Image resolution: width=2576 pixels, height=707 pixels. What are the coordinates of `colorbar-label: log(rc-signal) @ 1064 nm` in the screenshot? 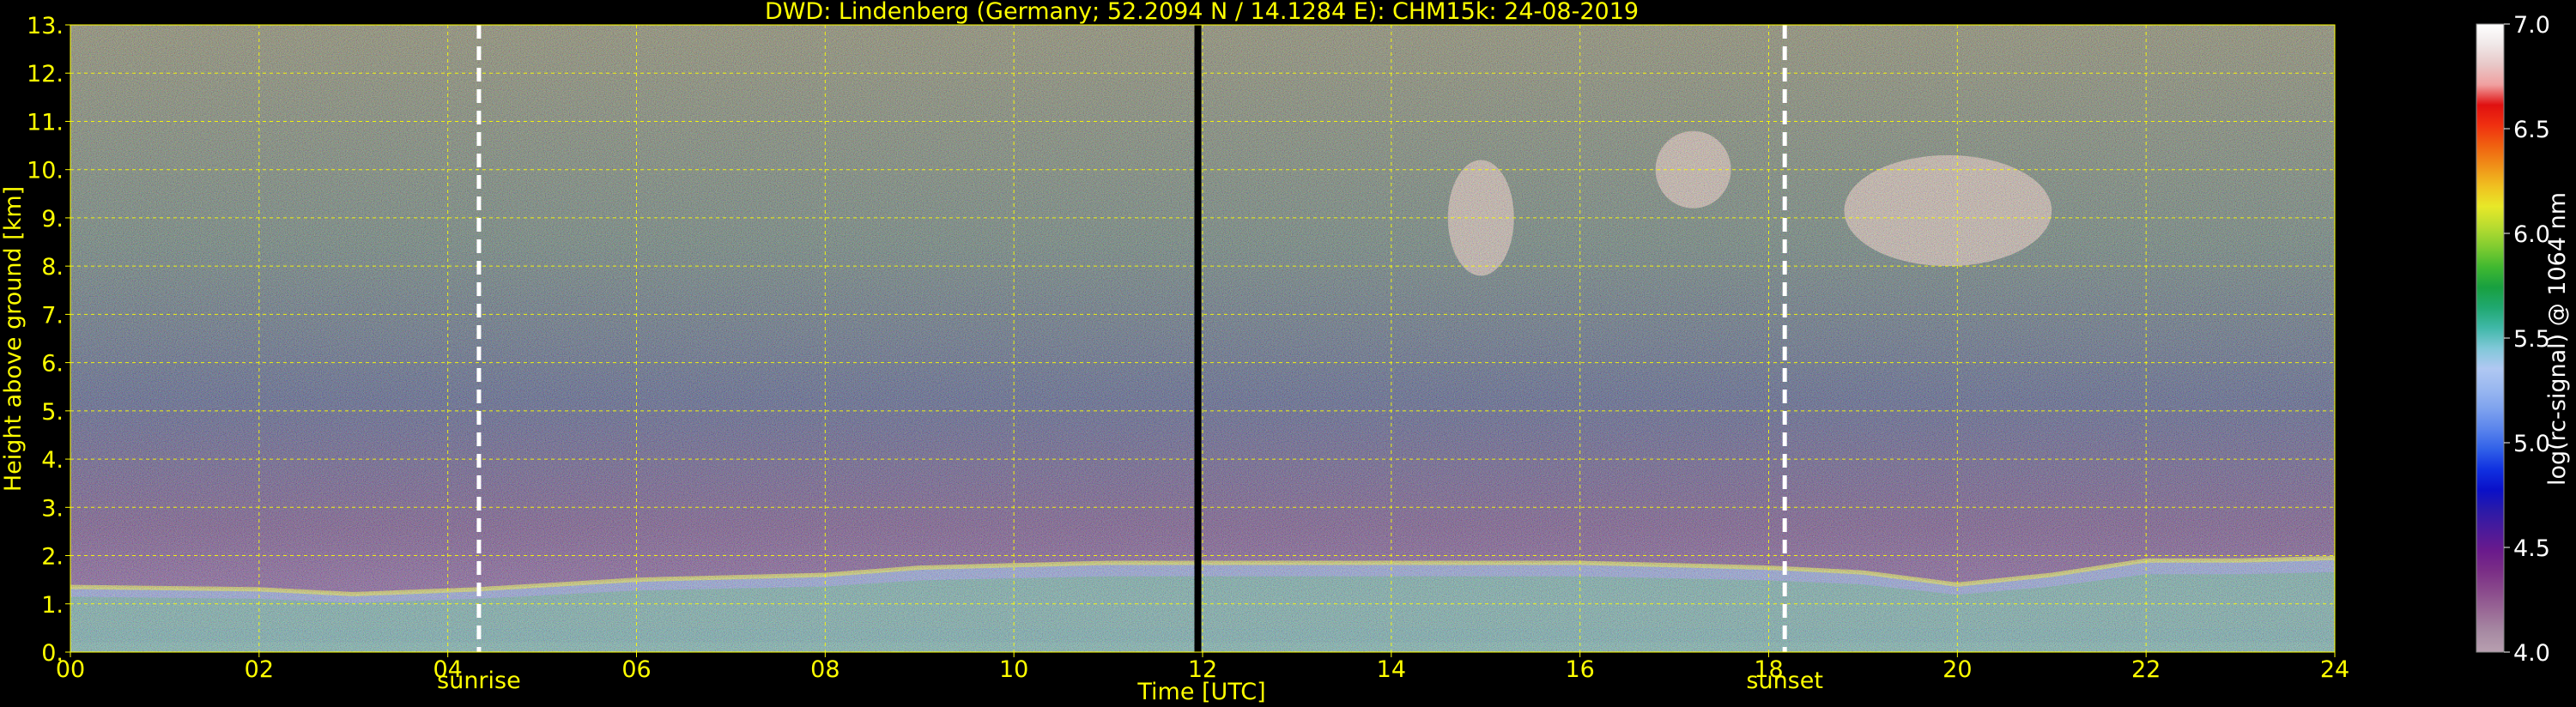 It's located at (2557, 339).